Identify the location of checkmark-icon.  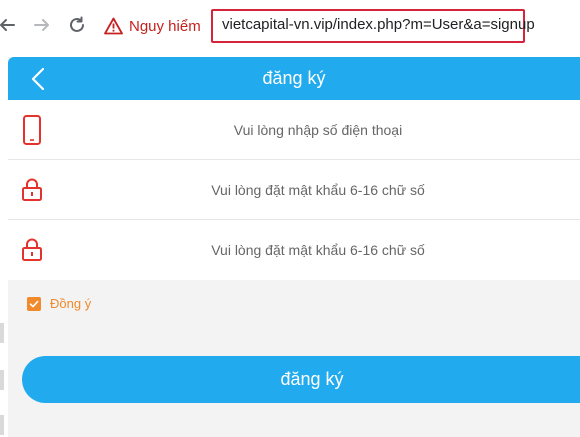
(34, 303).